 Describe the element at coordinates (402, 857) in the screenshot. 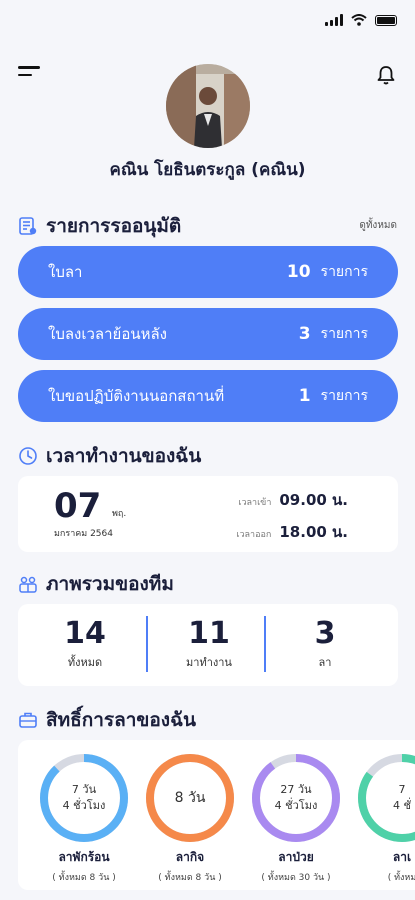

I see `leave-name: ลาเ` at that location.